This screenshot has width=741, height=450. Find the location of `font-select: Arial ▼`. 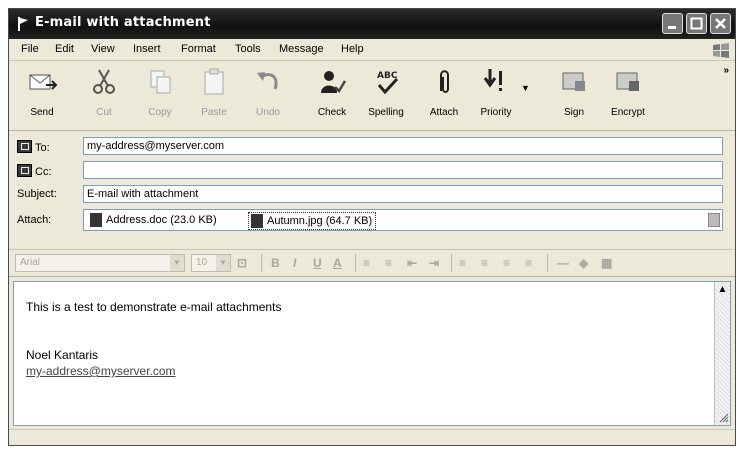

font-select: Arial ▼ is located at coordinates (100, 263).